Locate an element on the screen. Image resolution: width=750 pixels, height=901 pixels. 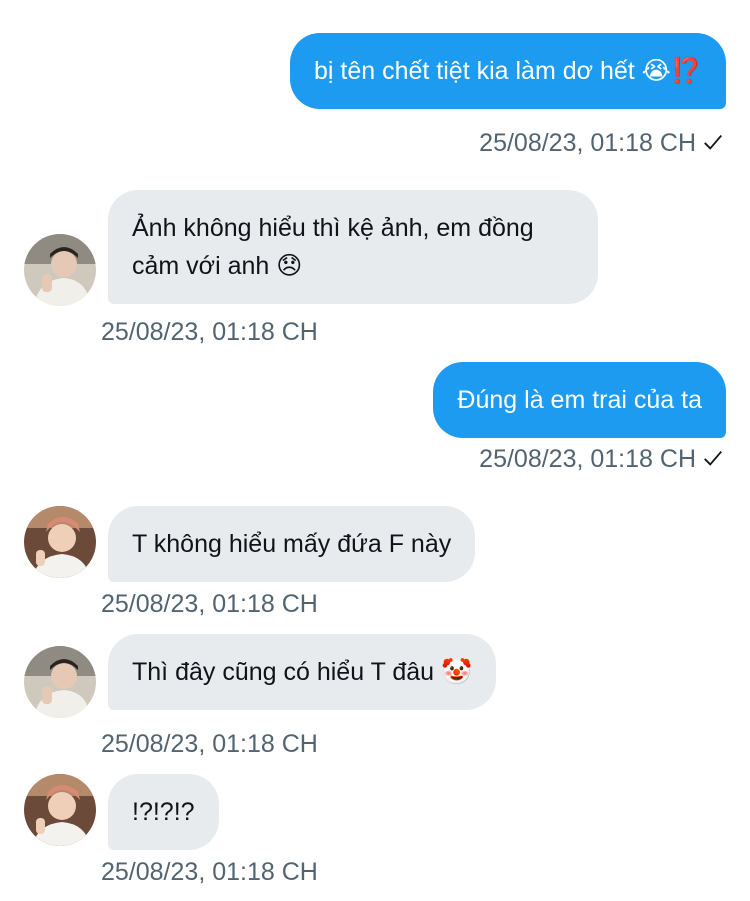
message-bubble-incoming: !?!?!? is located at coordinates (163, 812).